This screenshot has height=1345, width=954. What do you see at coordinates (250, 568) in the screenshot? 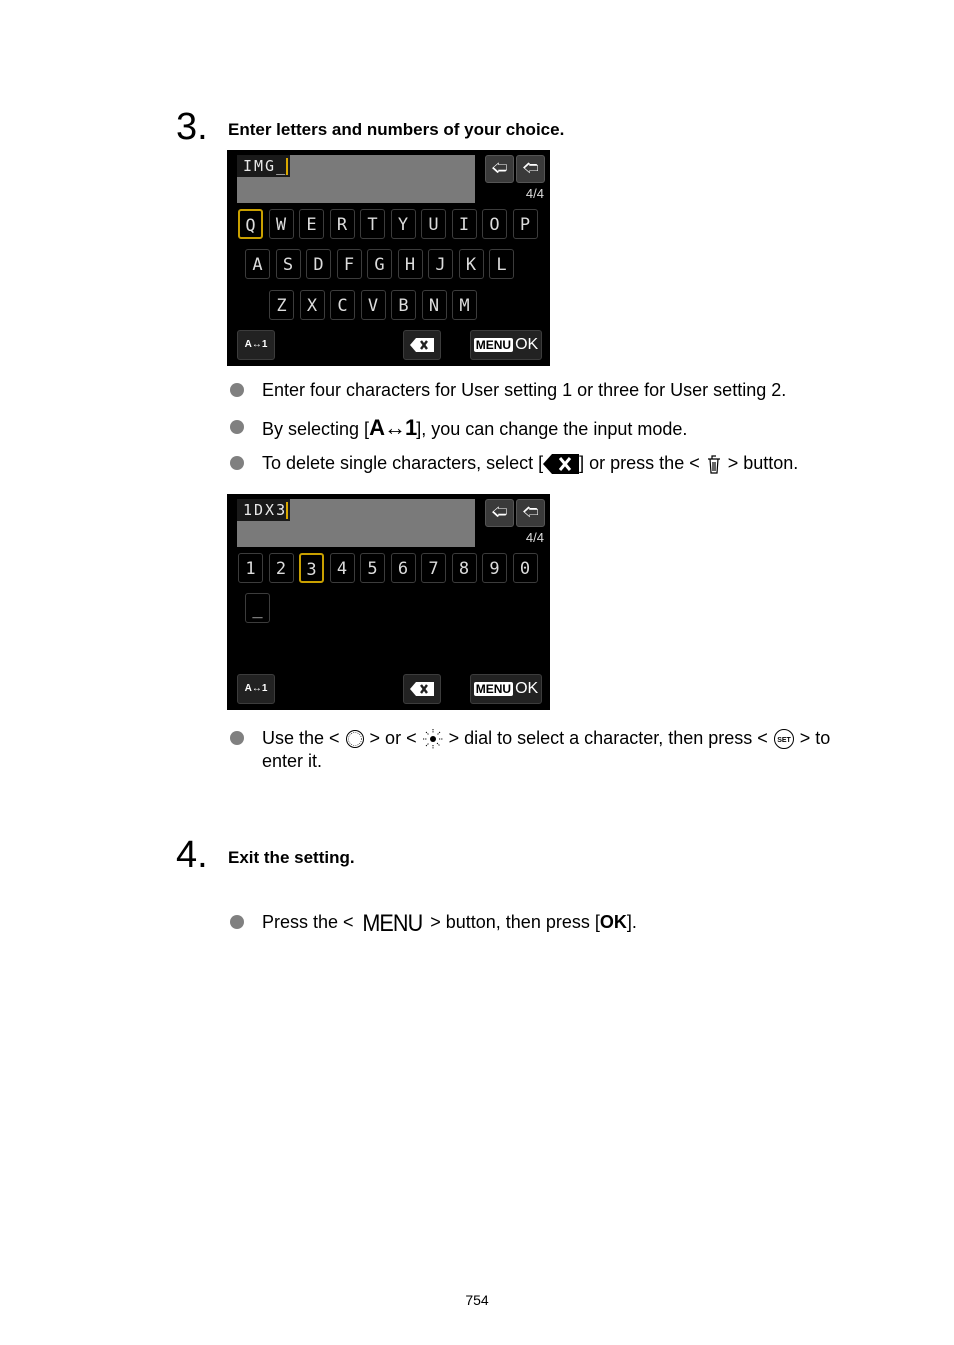
I see `key-1: 1` at bounding box center [250, 568].